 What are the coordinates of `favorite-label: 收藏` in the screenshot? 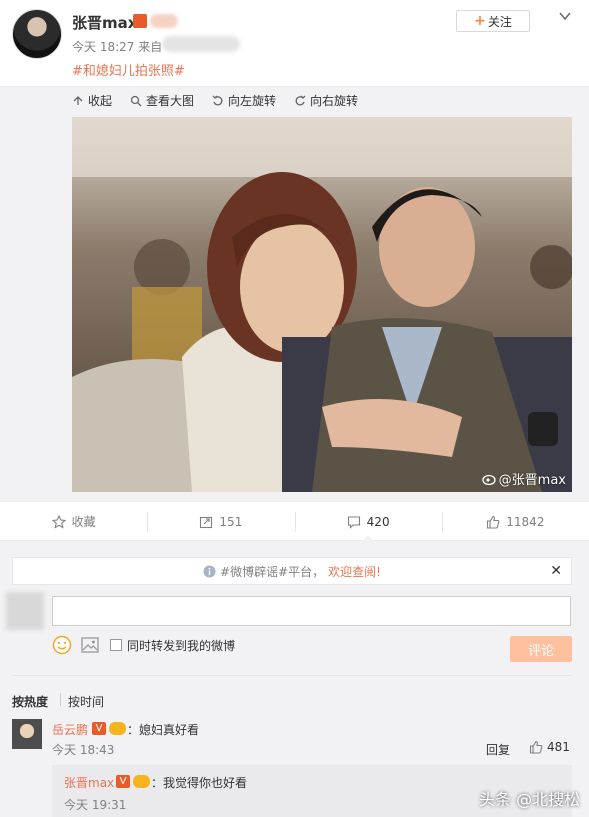 It's located at (83, 522).